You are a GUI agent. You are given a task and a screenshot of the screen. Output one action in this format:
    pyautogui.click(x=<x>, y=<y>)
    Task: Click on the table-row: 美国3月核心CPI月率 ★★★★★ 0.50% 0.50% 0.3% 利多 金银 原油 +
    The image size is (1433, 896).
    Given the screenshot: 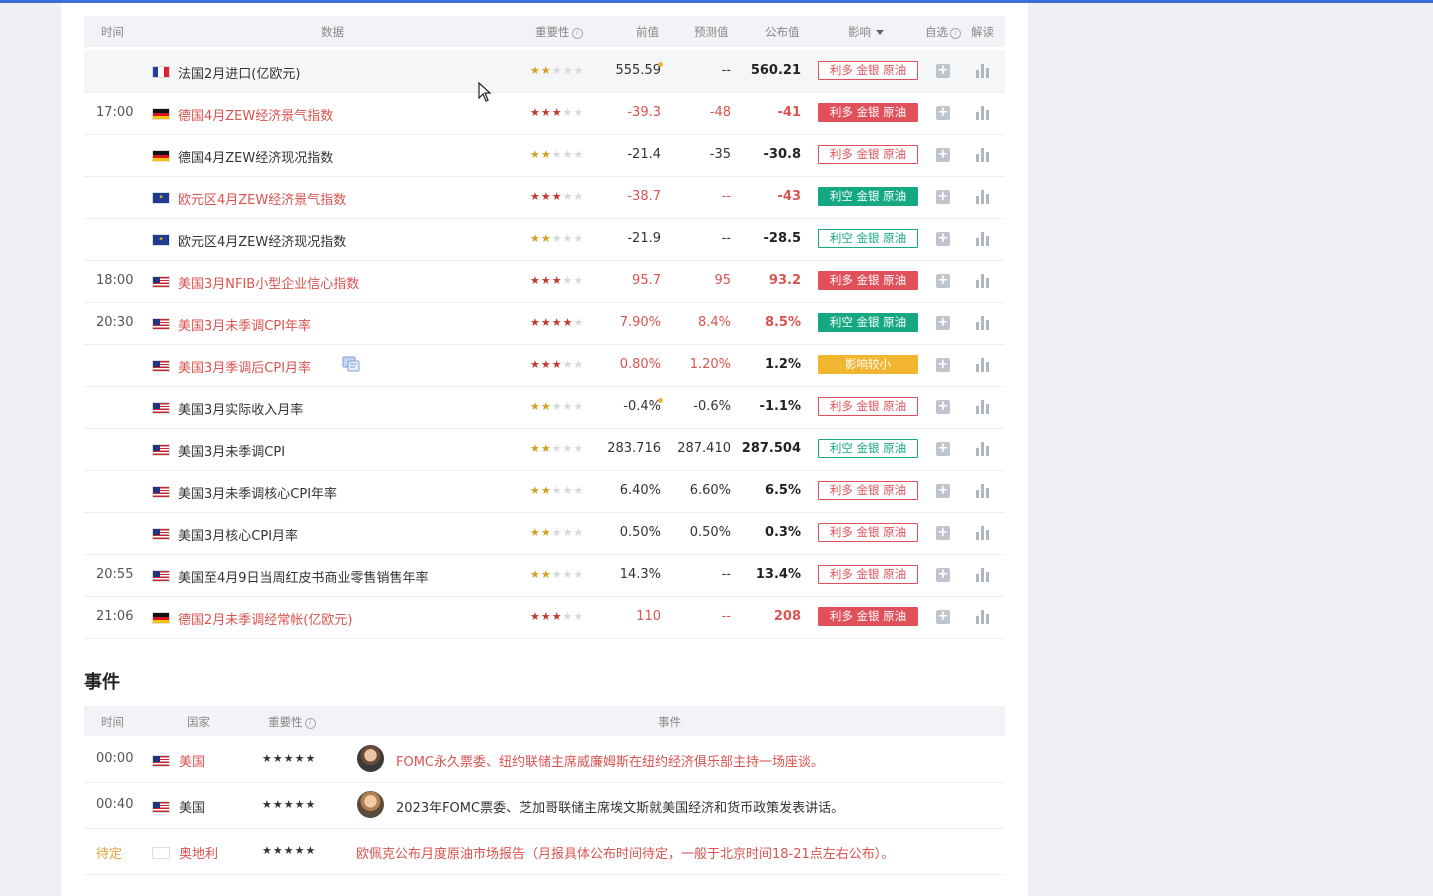 What is the action you would take?
    pyautogui.click(x=544, y=533)
    